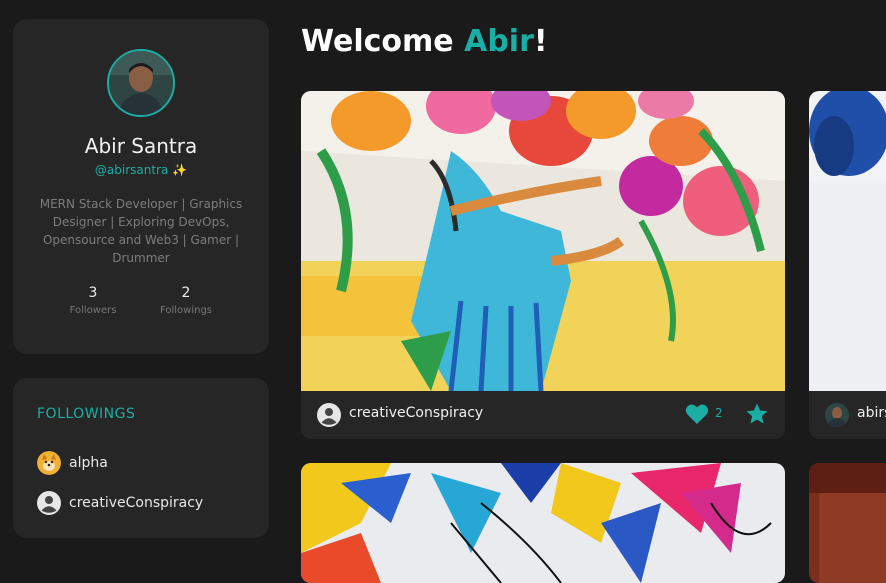 This screenshot has height=583, width=886. I want to click on followers-label: Followers, so click(93, 310).